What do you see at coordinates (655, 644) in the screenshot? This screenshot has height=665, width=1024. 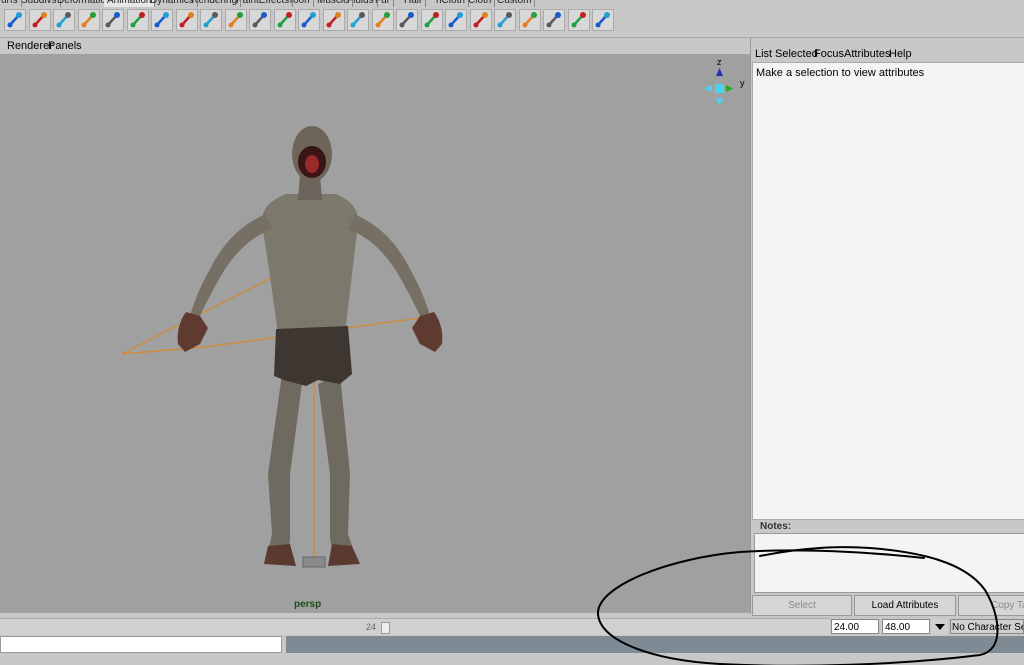 I see `command-result-field` at bounding box center [655, 644].